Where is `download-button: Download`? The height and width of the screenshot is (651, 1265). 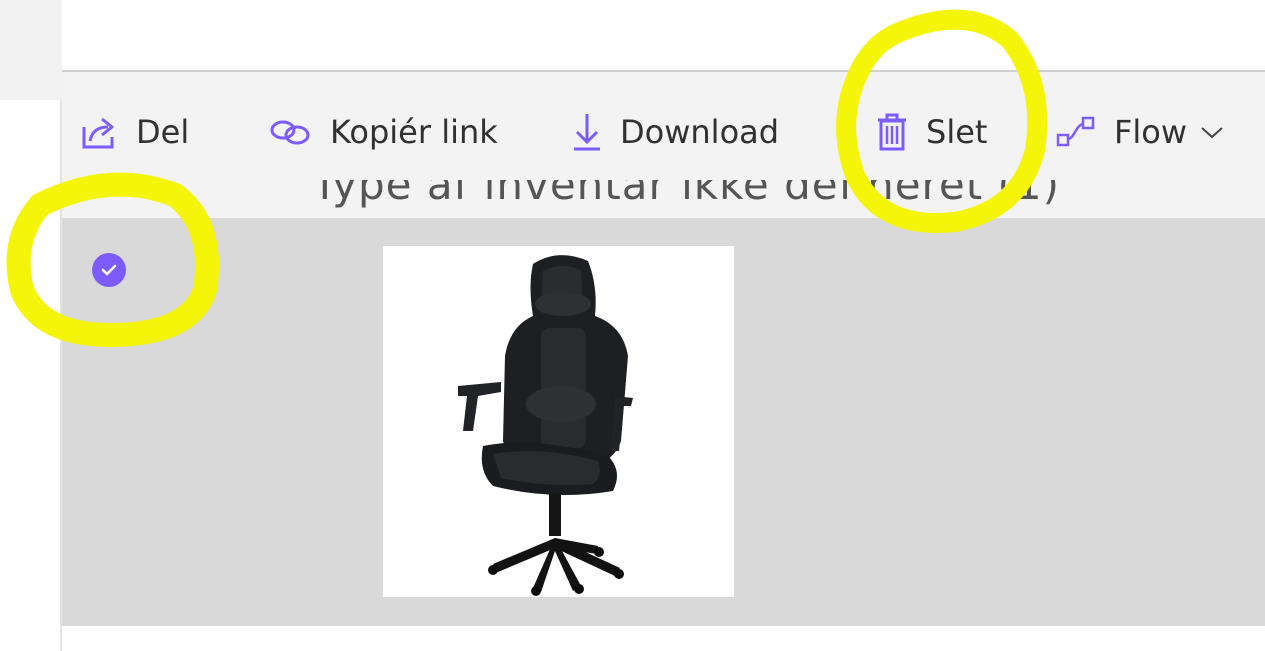
download-button: Download is located at coordinates (675, 132).